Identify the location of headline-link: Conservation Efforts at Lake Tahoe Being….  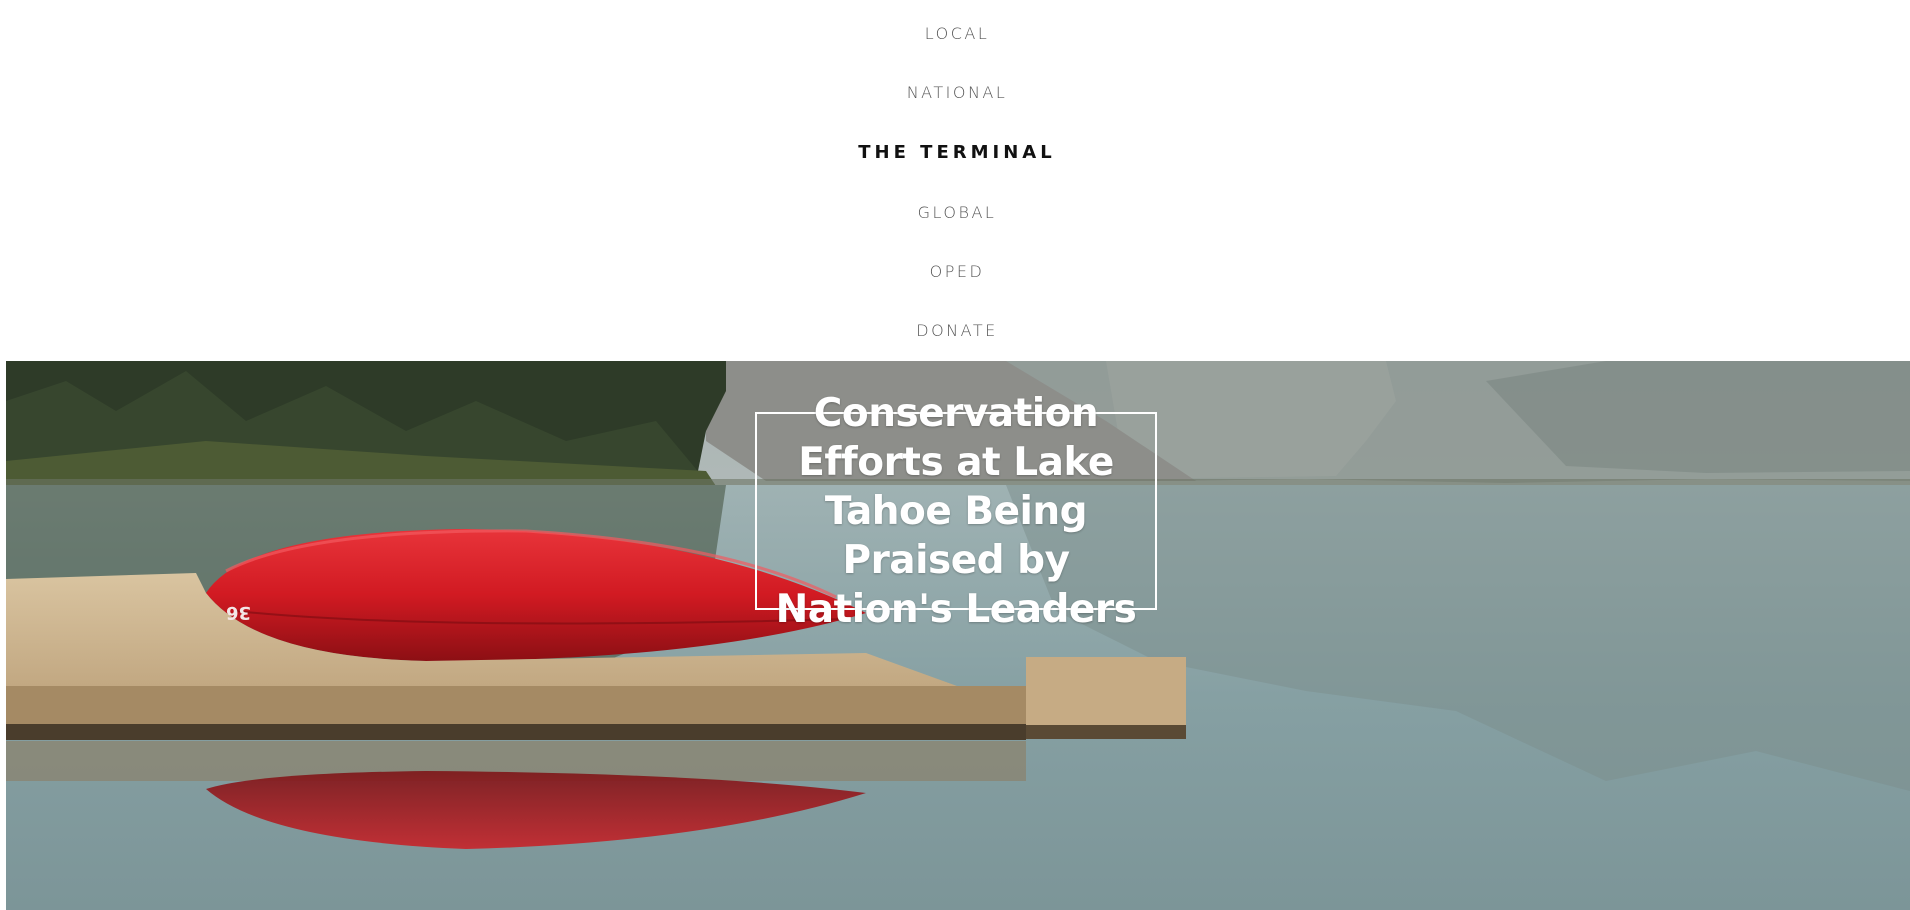
(956, 511).